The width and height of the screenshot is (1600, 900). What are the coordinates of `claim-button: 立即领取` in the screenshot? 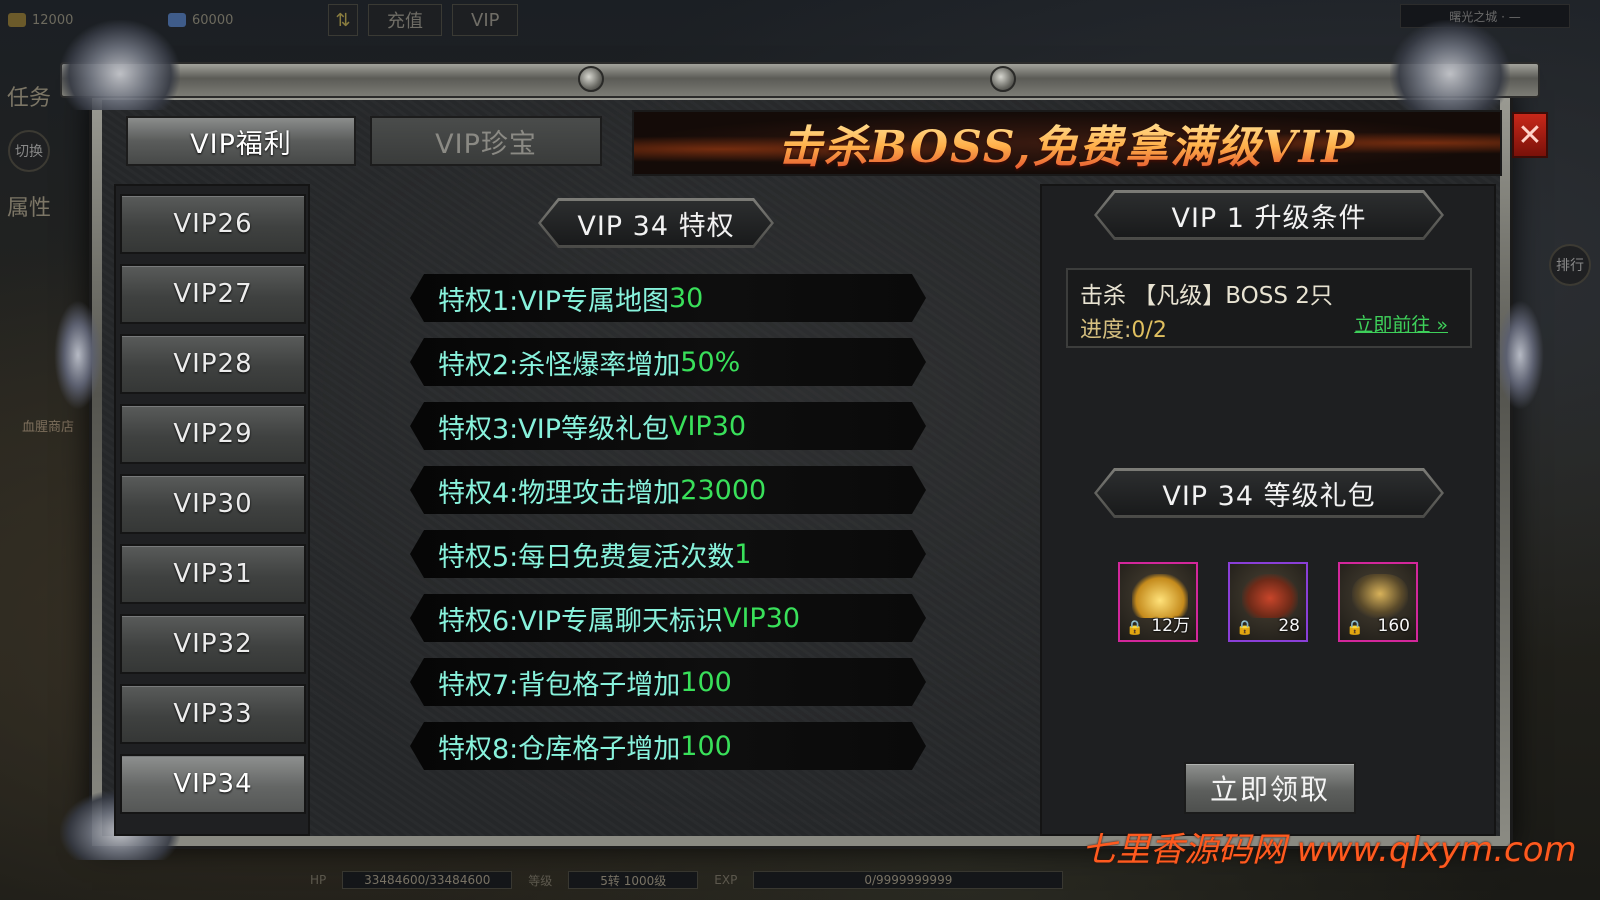 It's located at (1270, 788).